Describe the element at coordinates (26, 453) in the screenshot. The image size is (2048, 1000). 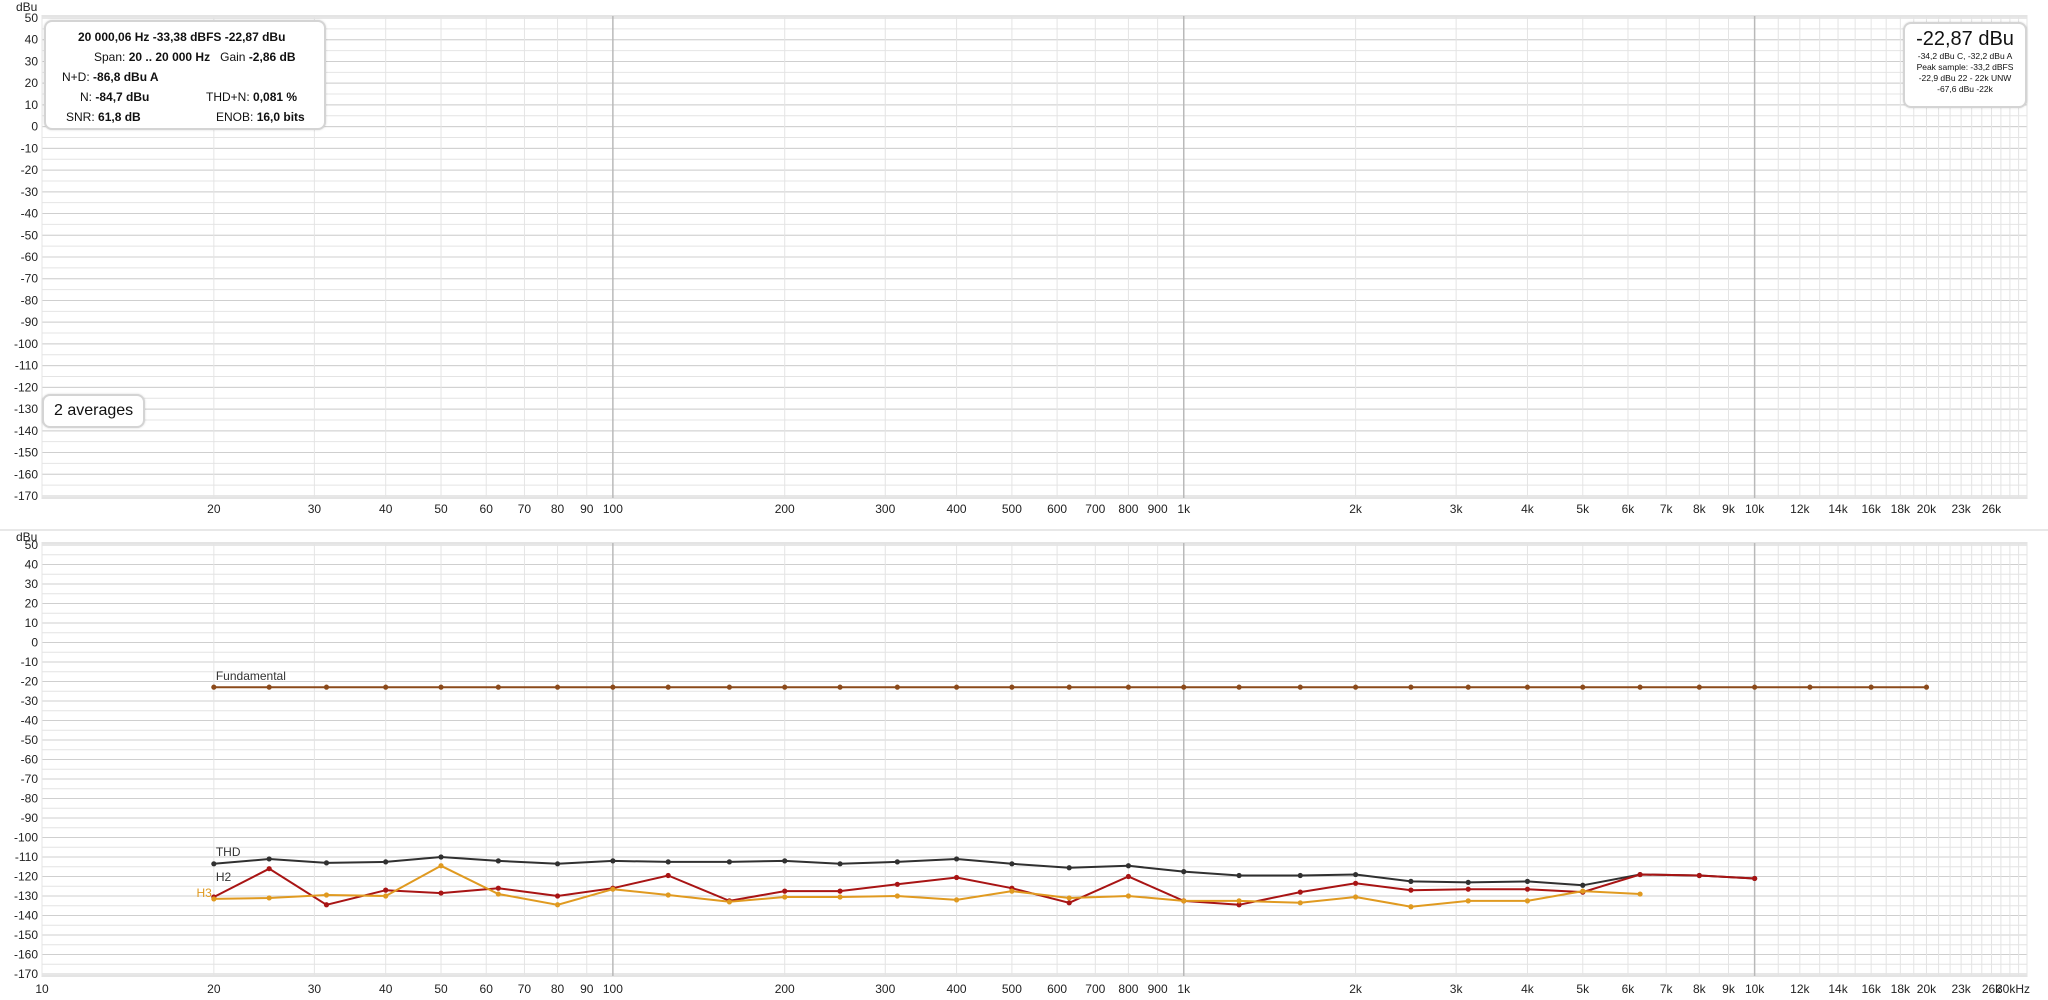
I see `y-tick-label: -150` at that location.